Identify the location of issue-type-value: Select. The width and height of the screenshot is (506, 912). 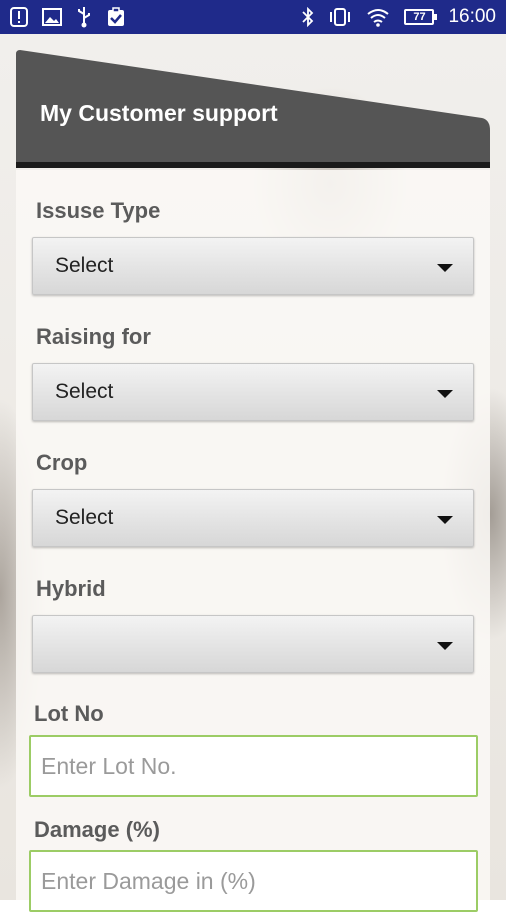
(84, 265).